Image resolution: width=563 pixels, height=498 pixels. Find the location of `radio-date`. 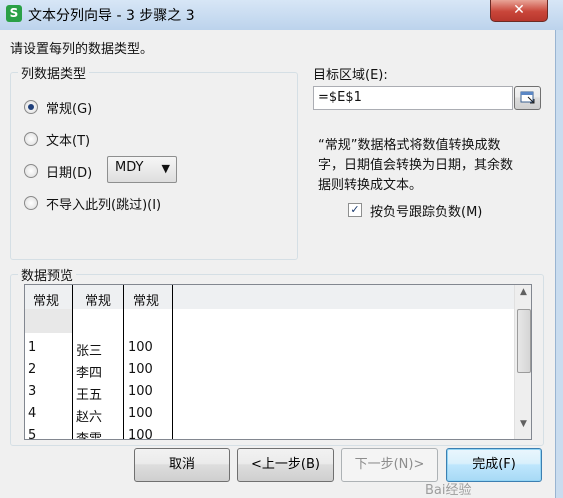

radio-date is located at coordinates (31, 171).